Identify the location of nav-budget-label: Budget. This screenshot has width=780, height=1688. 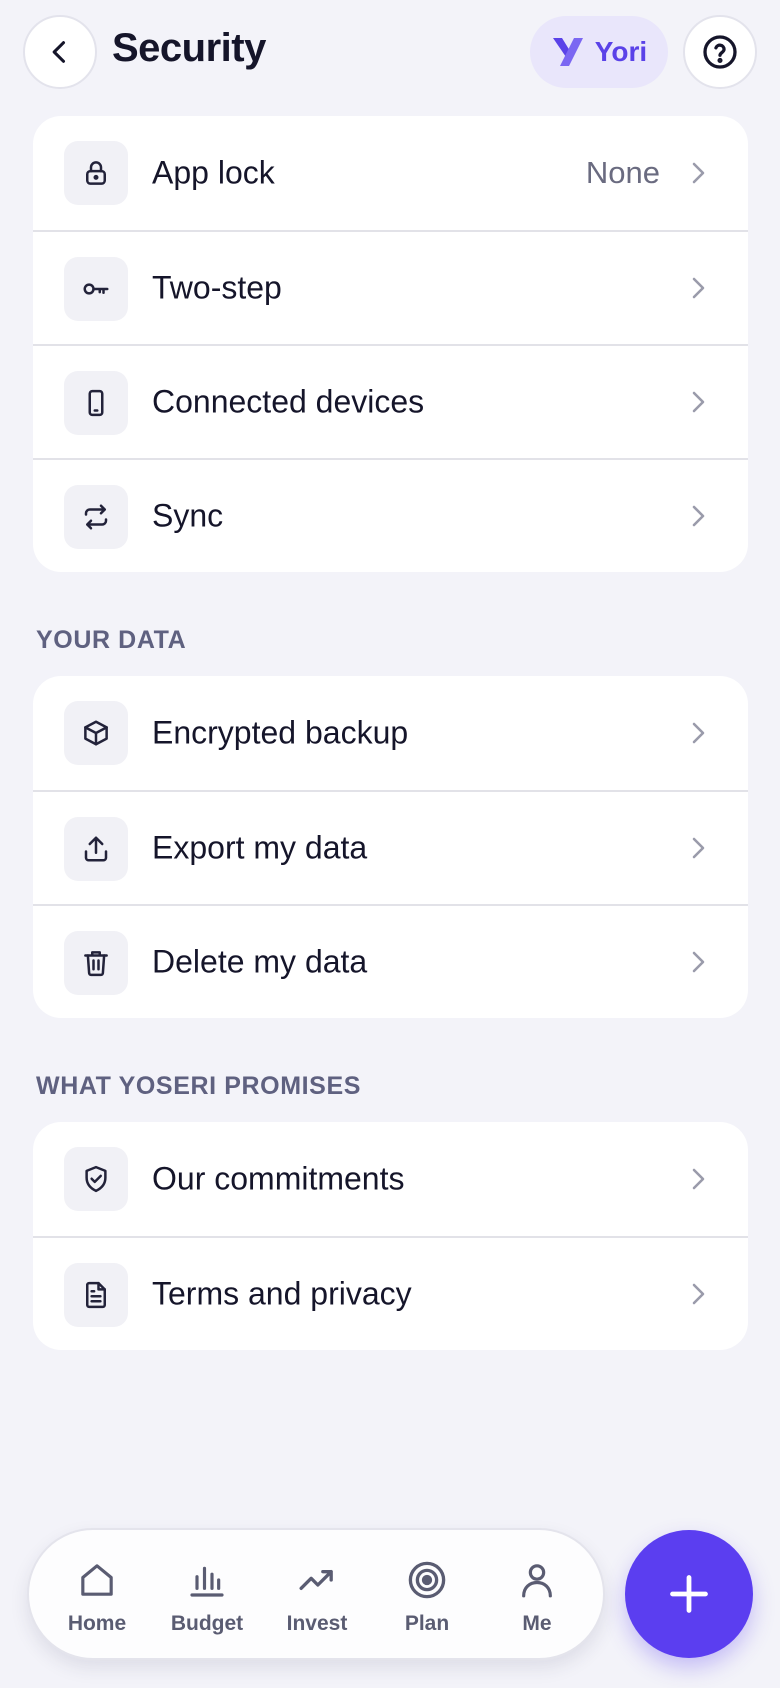
(207, 1623).